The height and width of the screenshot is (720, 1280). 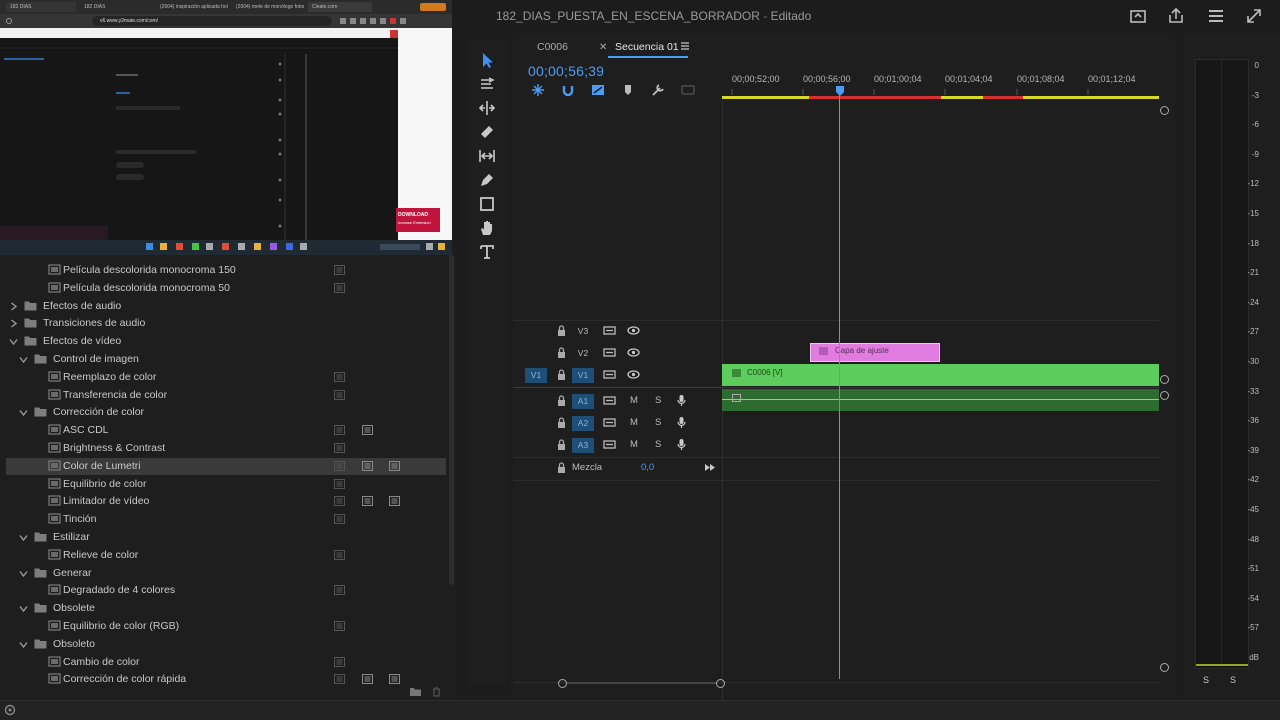 What do you see at coordinates (226, 306) in the screenshot?
I see `effects-folder: Efectos de audio` at bounding box center [226, 306].